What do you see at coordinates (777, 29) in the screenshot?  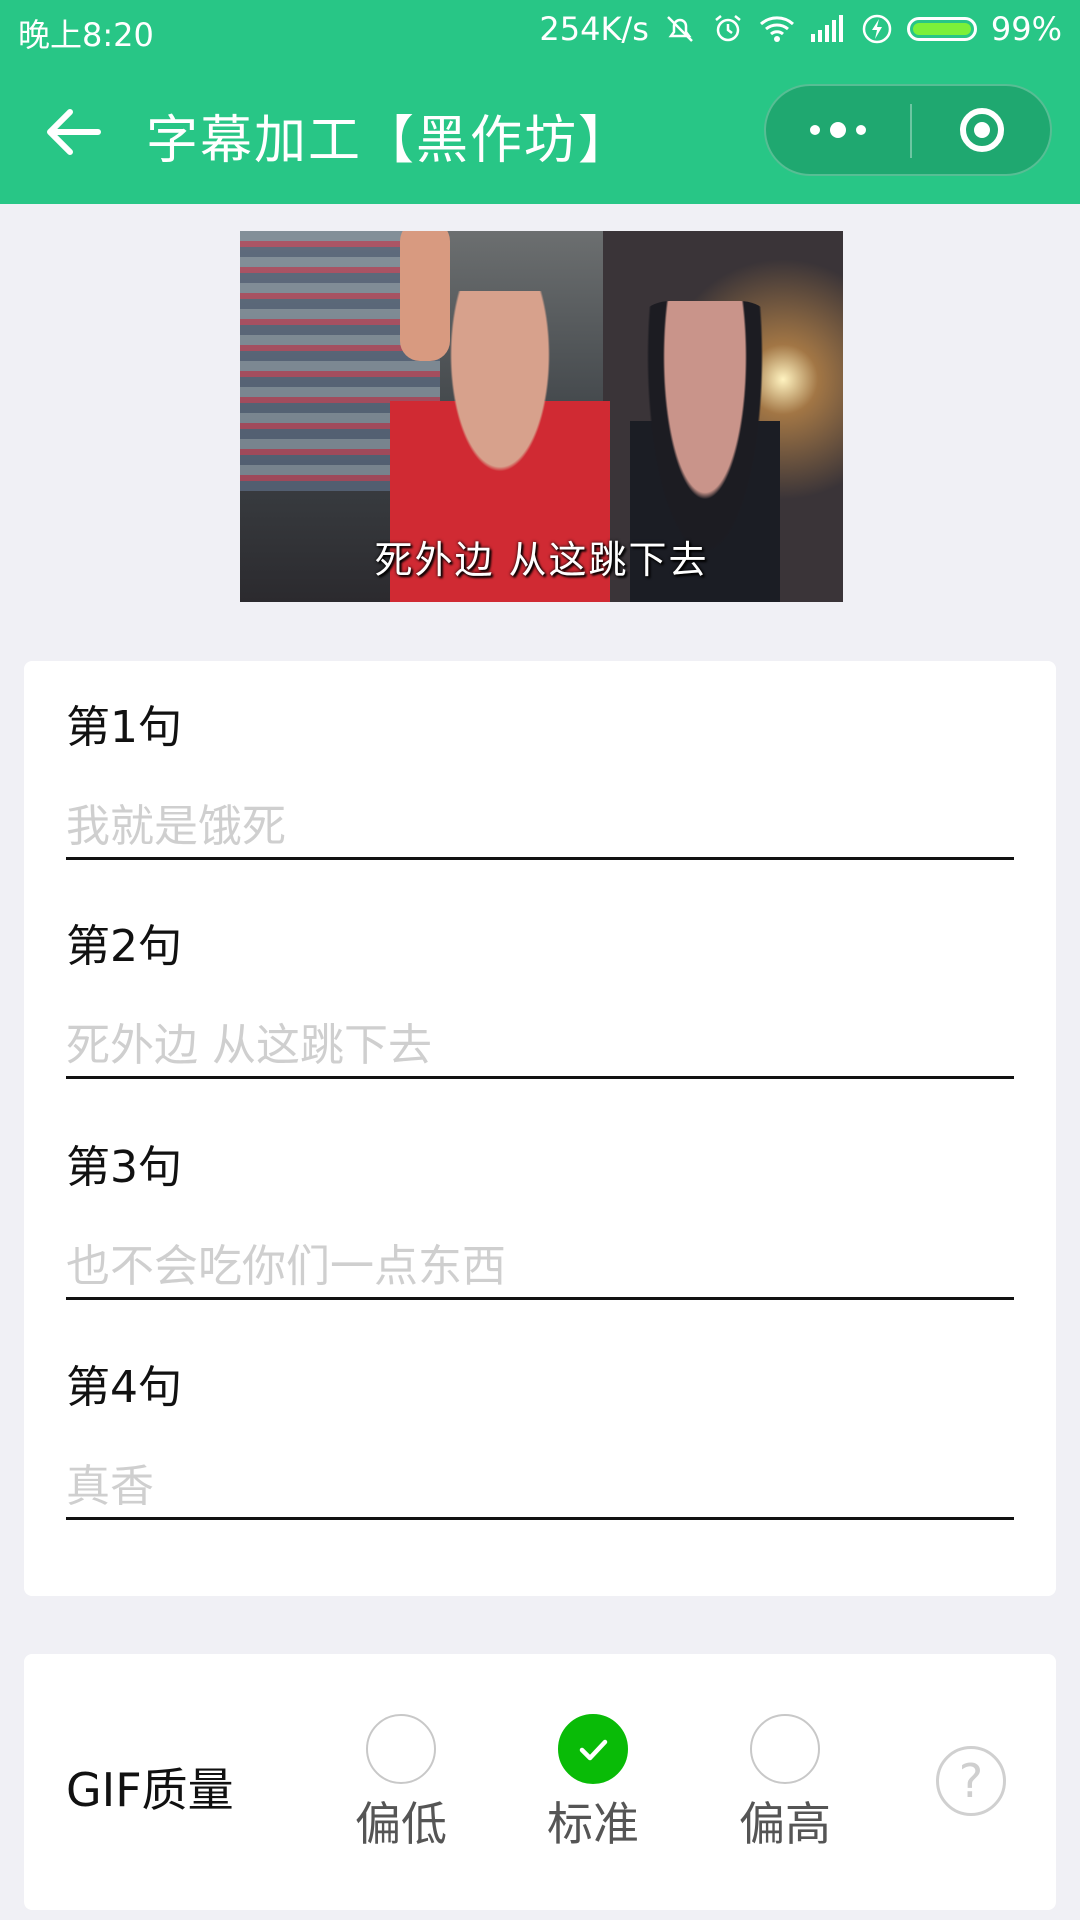 I see `wifi-icon` at bounding box center [777, 29].